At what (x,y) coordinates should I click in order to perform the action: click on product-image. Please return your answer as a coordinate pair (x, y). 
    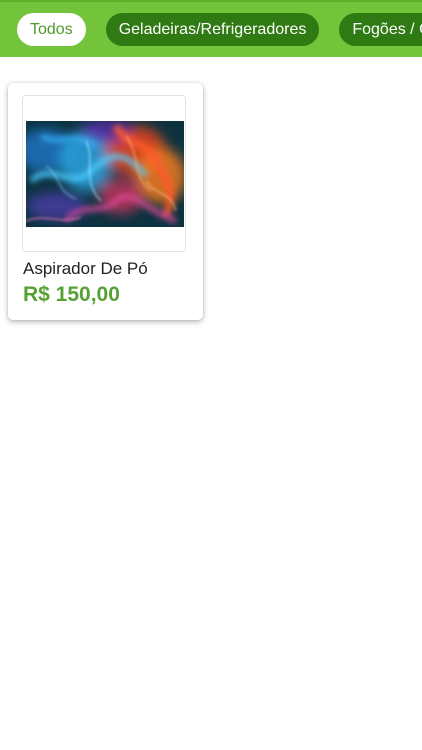
    Looking at the image, I should click on (105, 174).